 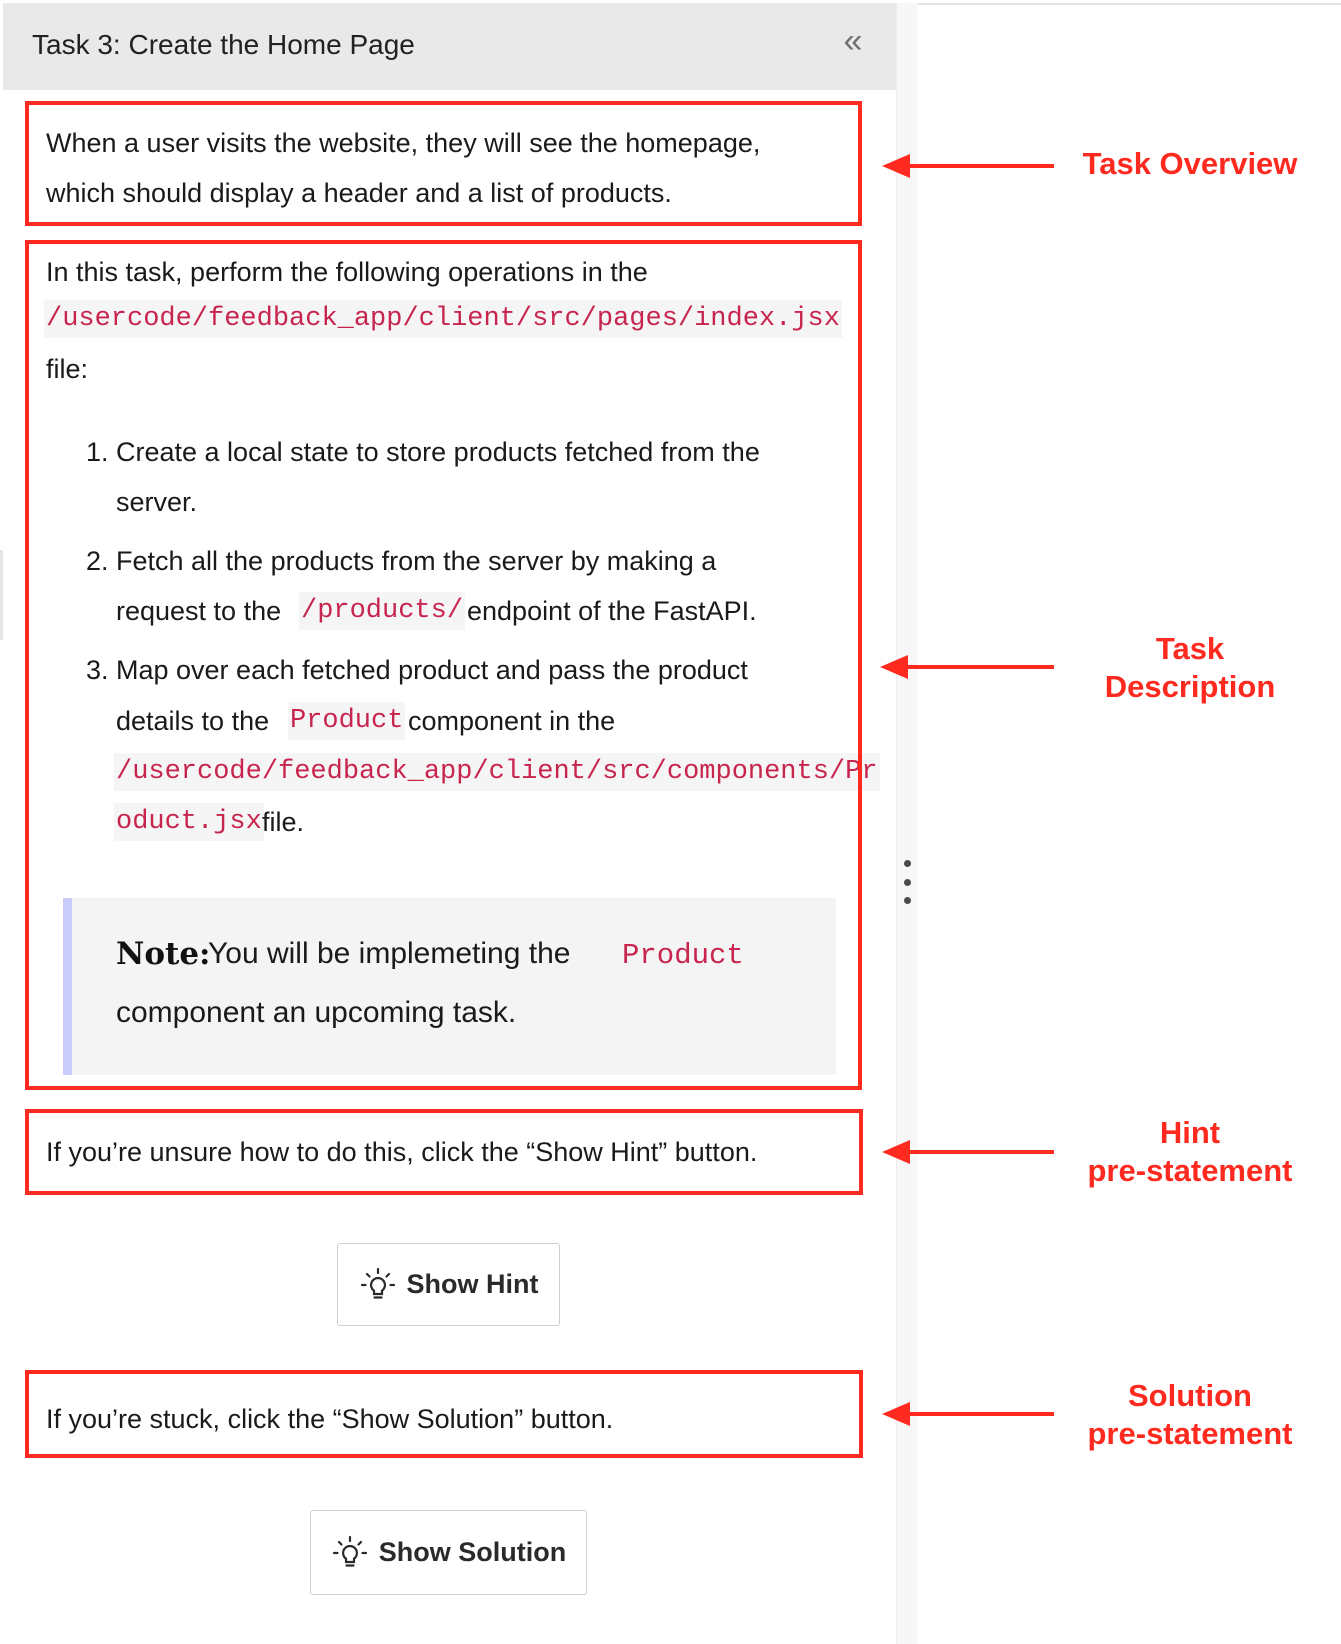 I want to click on hint-annotation-line-2: pre-statement, so click(x=1190, y=1170).